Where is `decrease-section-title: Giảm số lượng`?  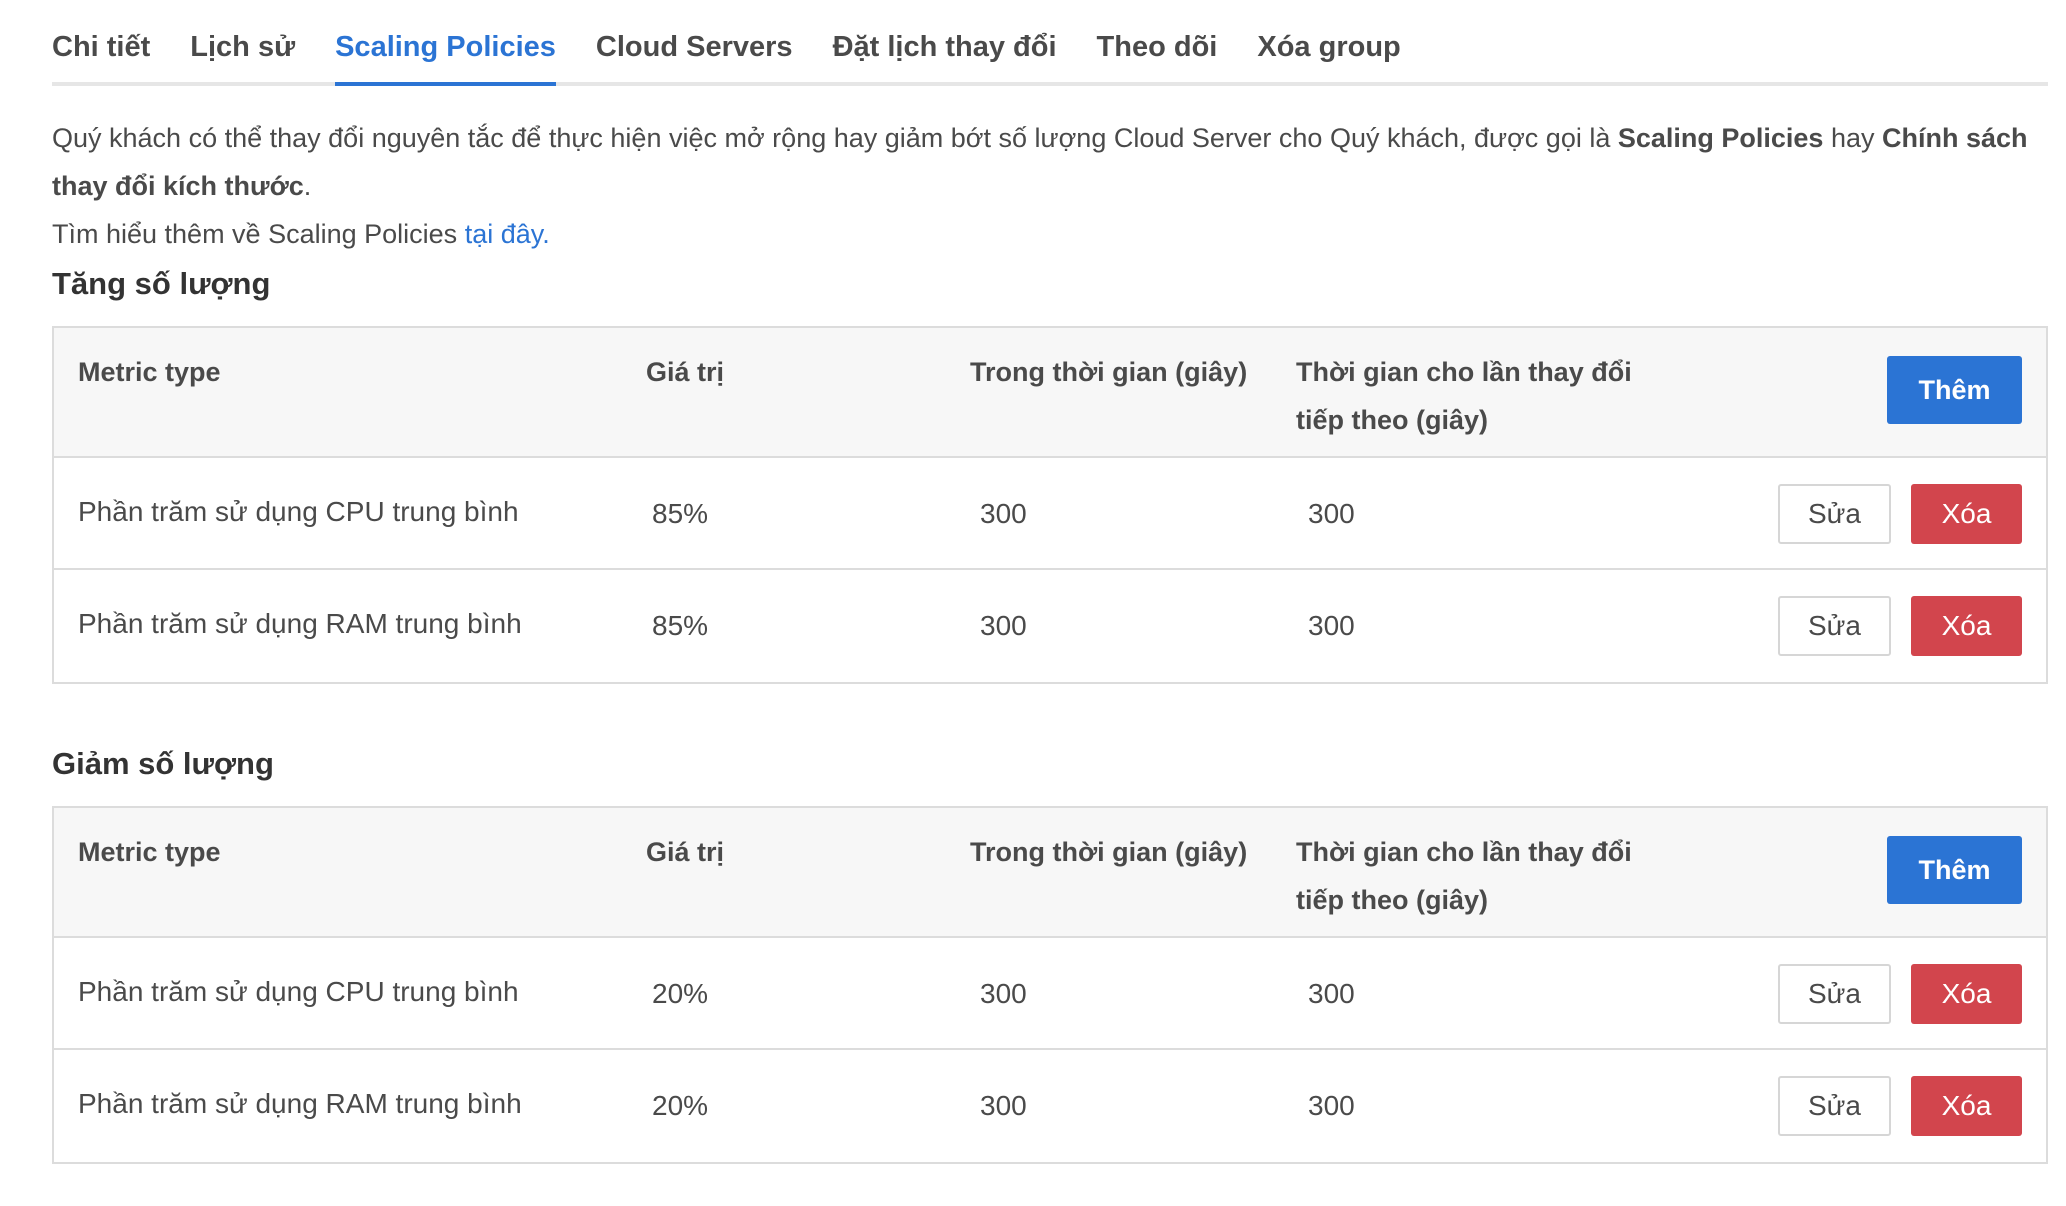
decrease-section-title: Giảm số lượng is located at coordinates (163, 763).